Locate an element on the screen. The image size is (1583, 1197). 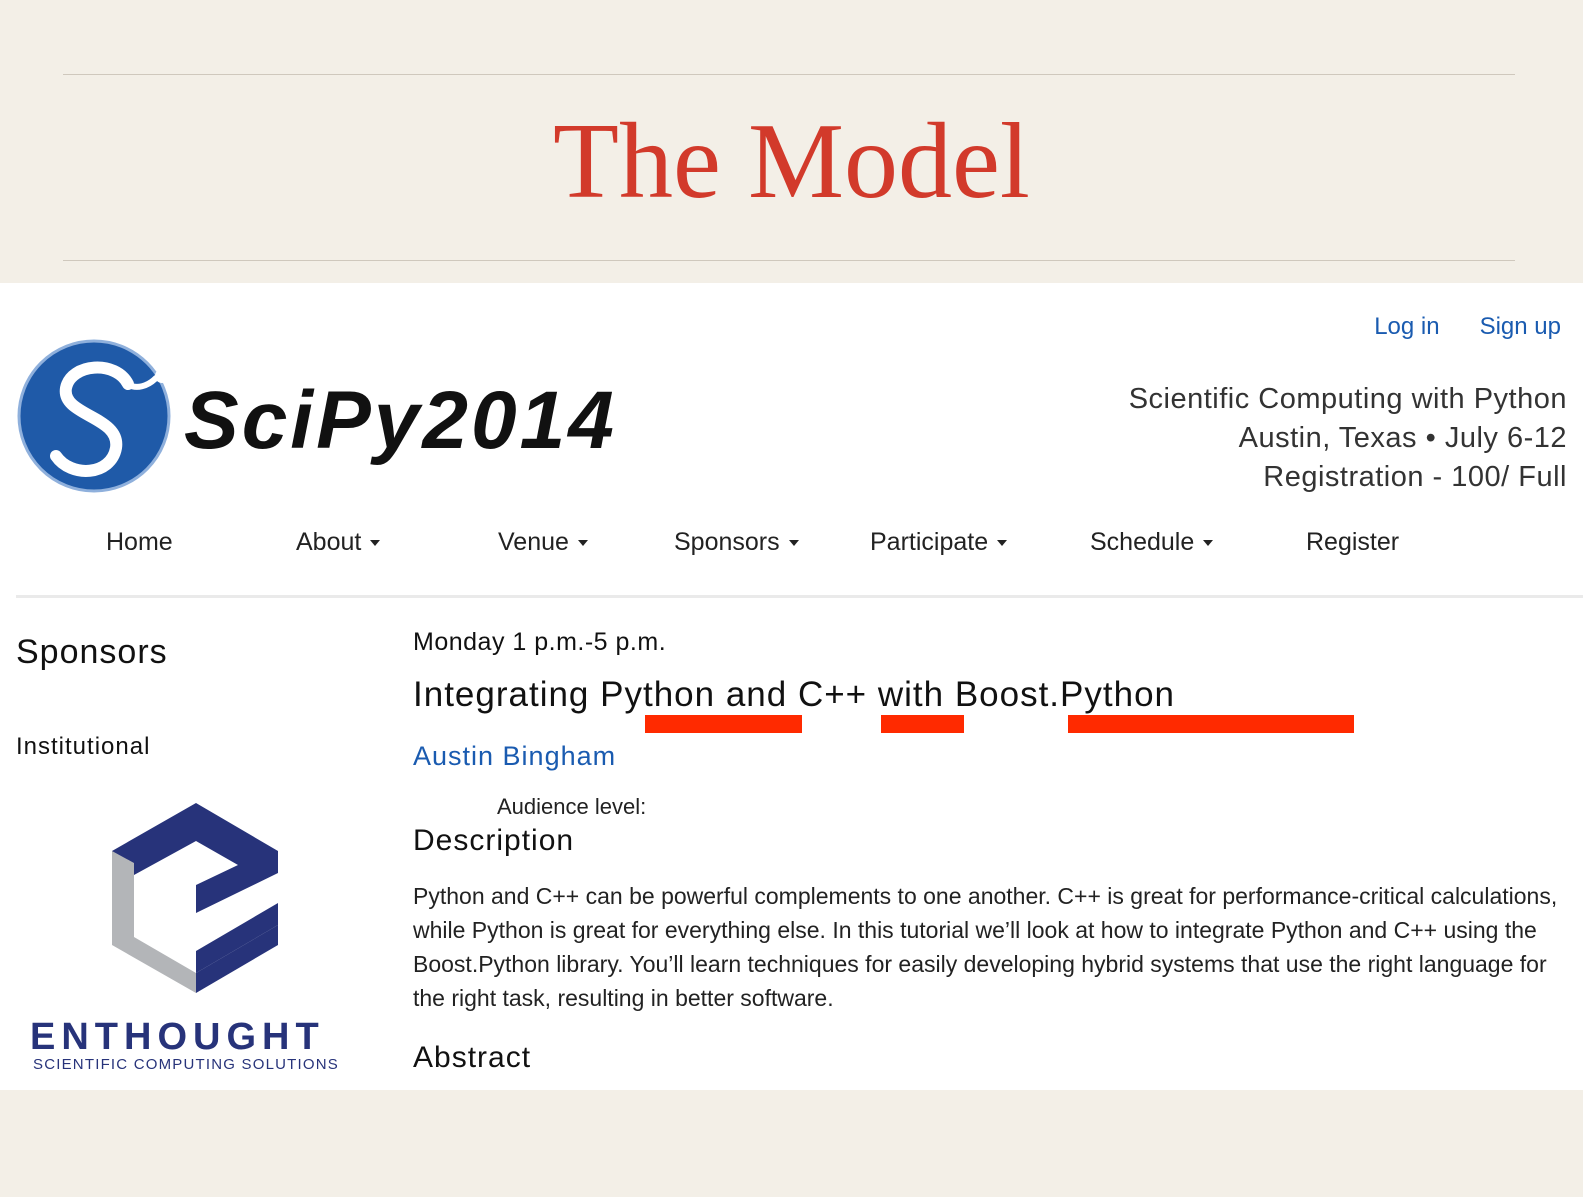
nav-about: About is located at coordinates (338, 542).